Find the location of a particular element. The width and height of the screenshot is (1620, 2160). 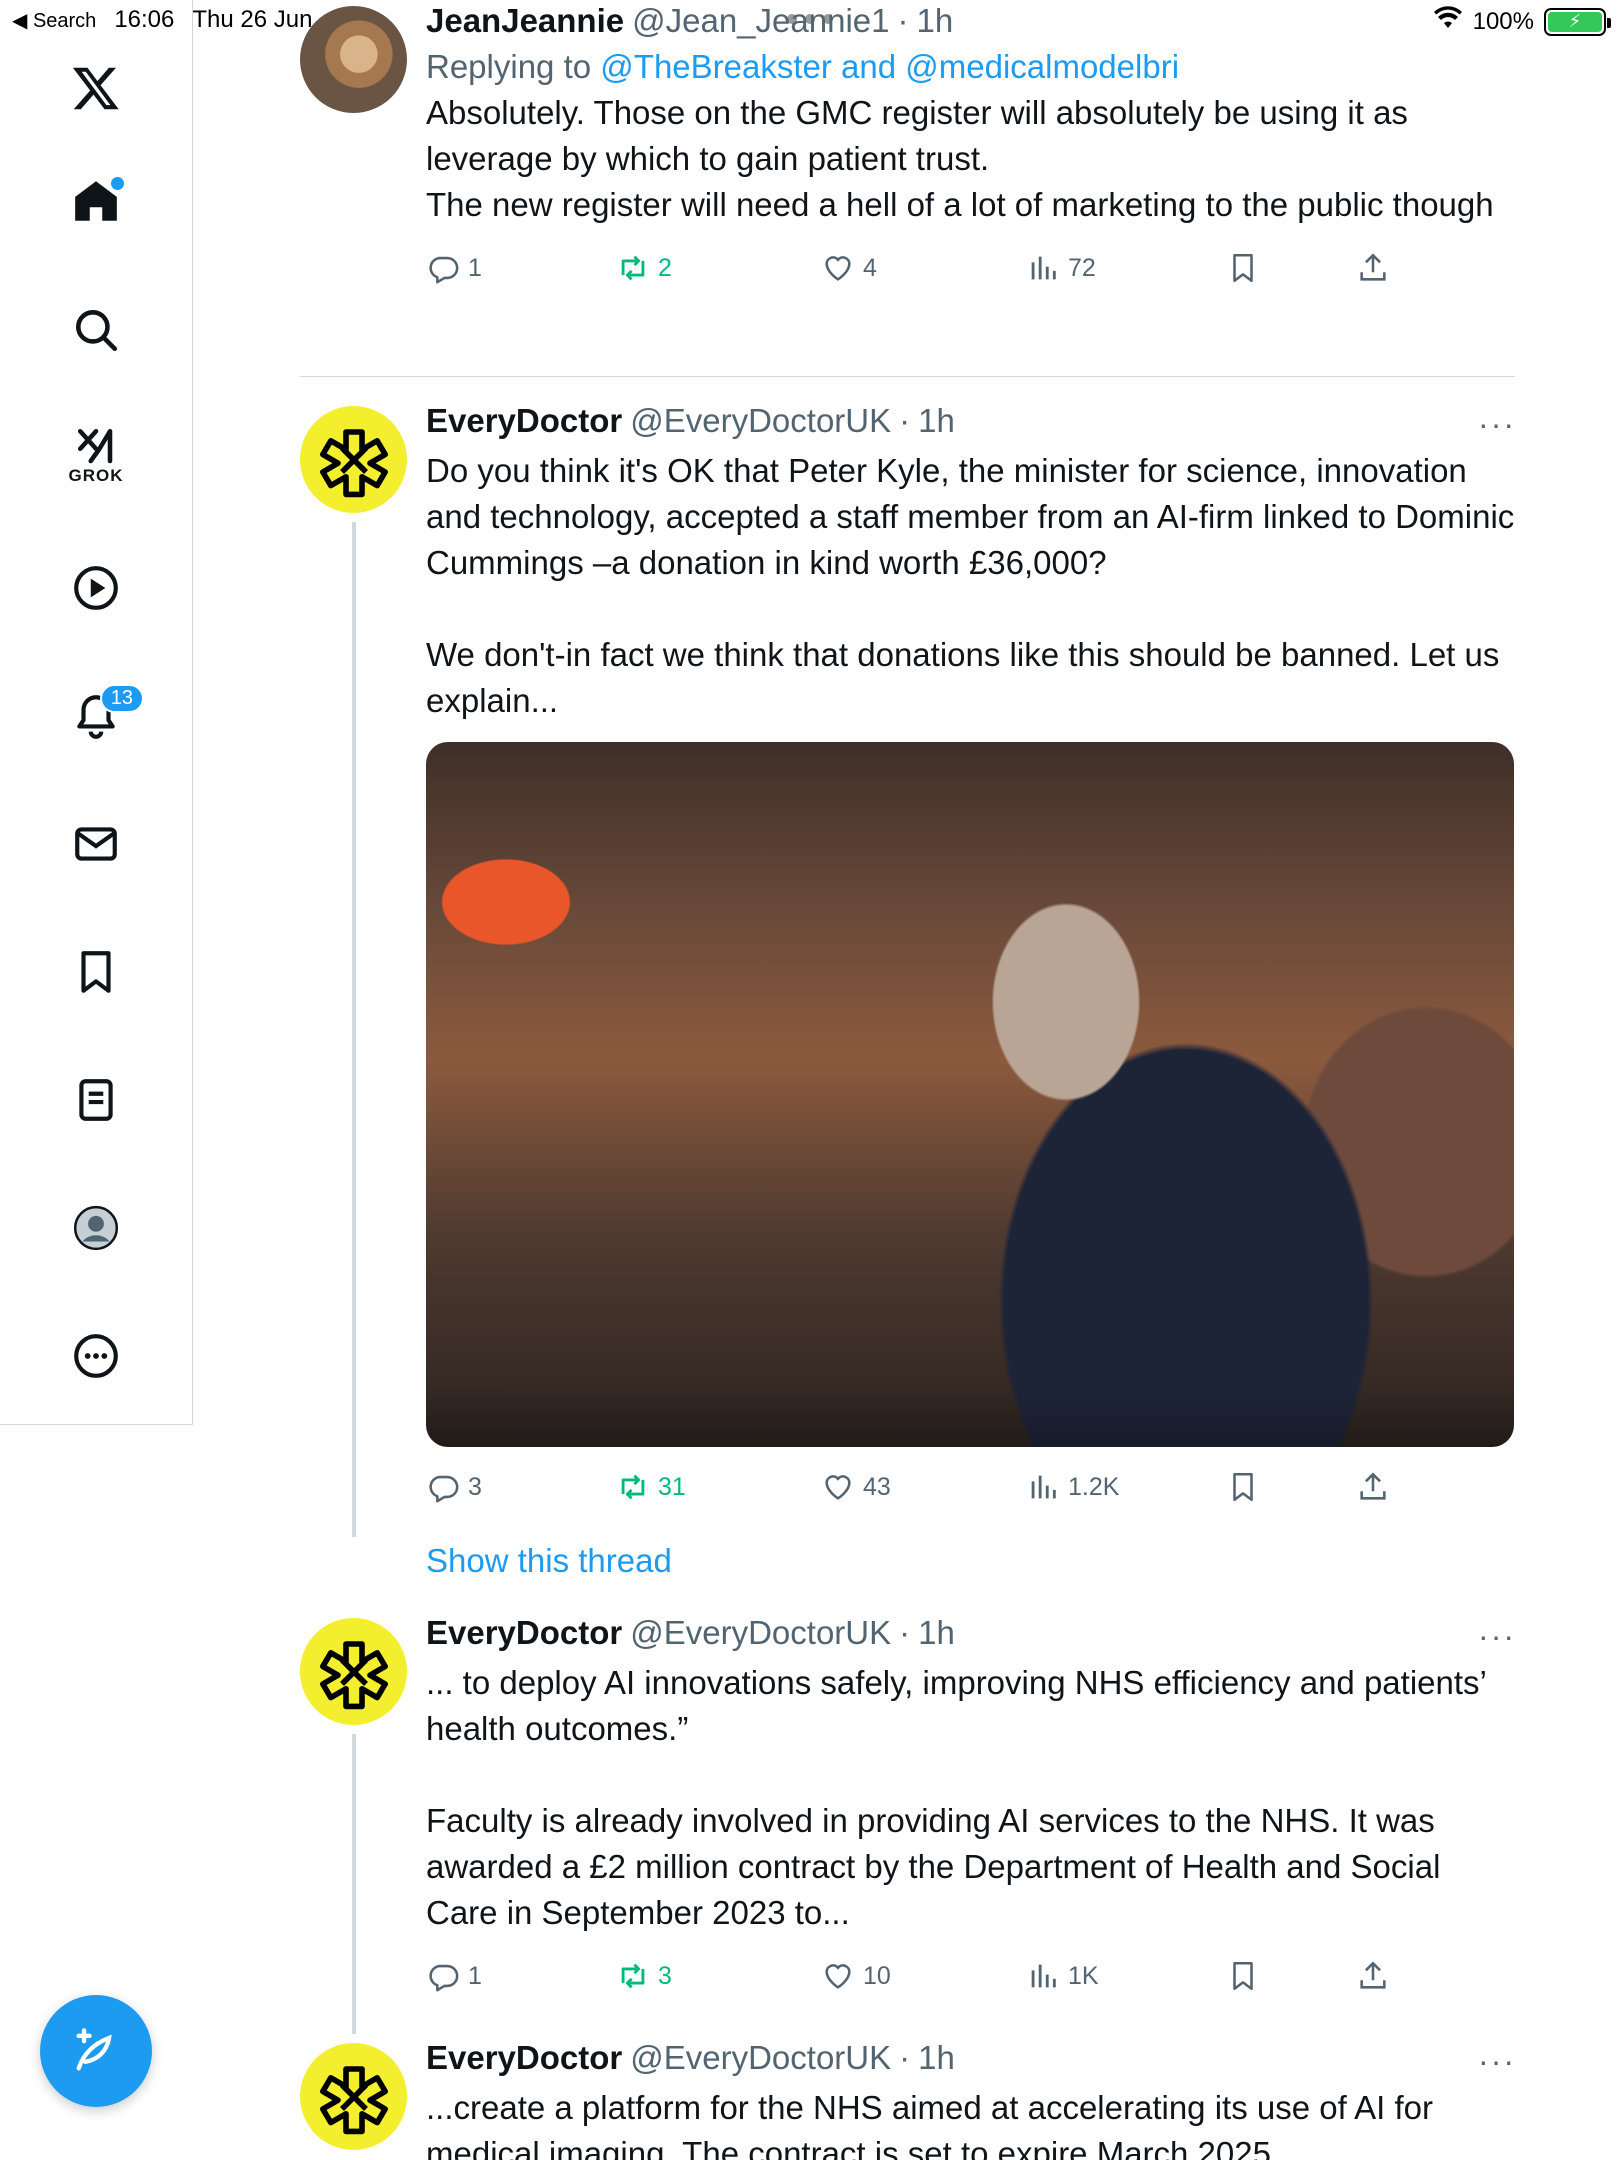

x-logo-icon is located at coordinates (95, 88).